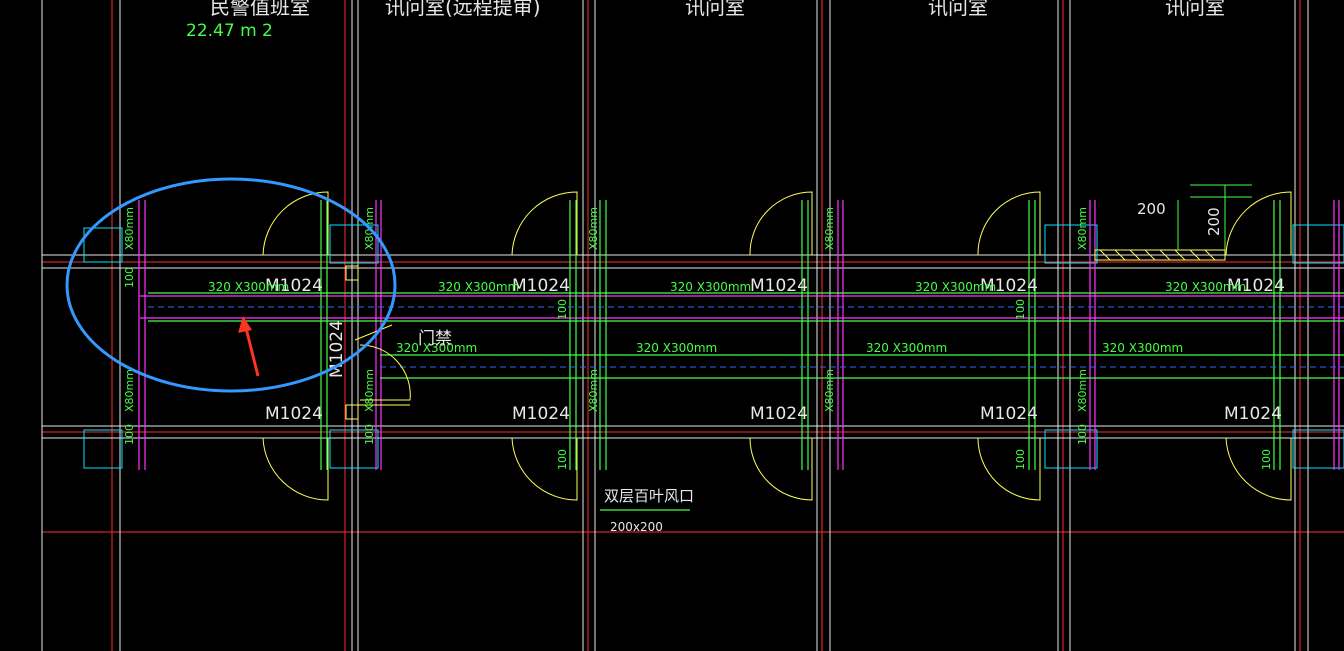 This screenshot has height=651, width=1344. I want to click on dim-200-horizontal: 200, so click(1151, 209).